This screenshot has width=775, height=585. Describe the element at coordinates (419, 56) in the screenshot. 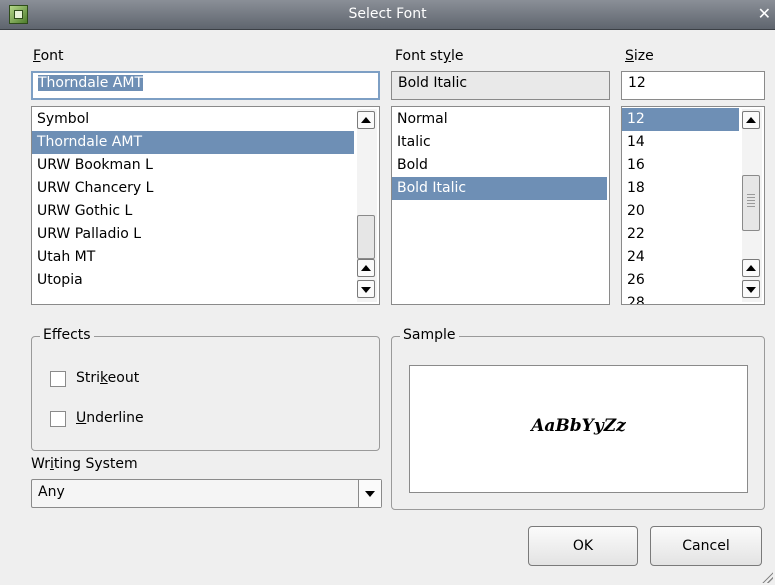

I see `font-style-label-prefix: Font st` at that location.